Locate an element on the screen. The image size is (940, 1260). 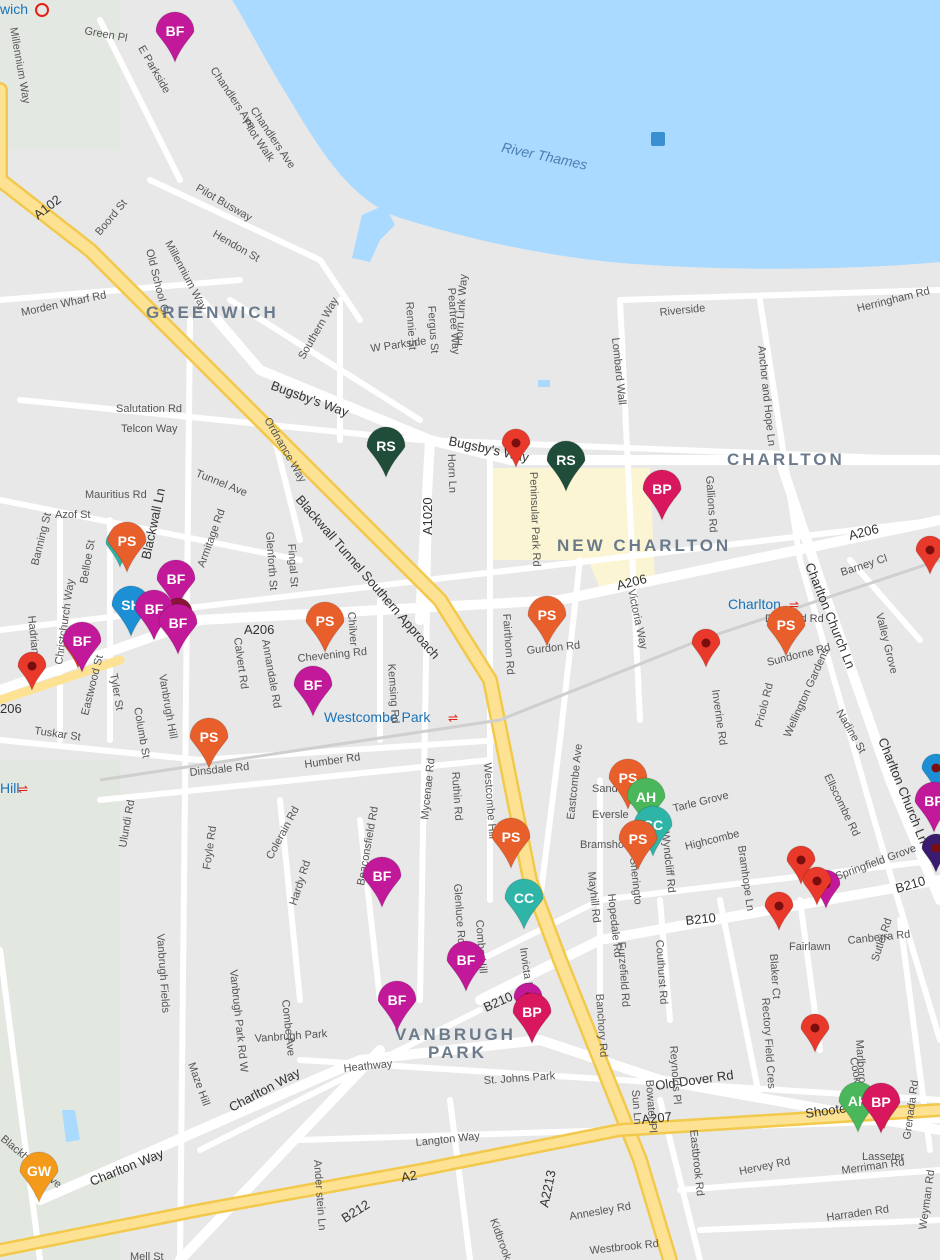
station-north-greenwich: wich is located at coordinates (14, 9).